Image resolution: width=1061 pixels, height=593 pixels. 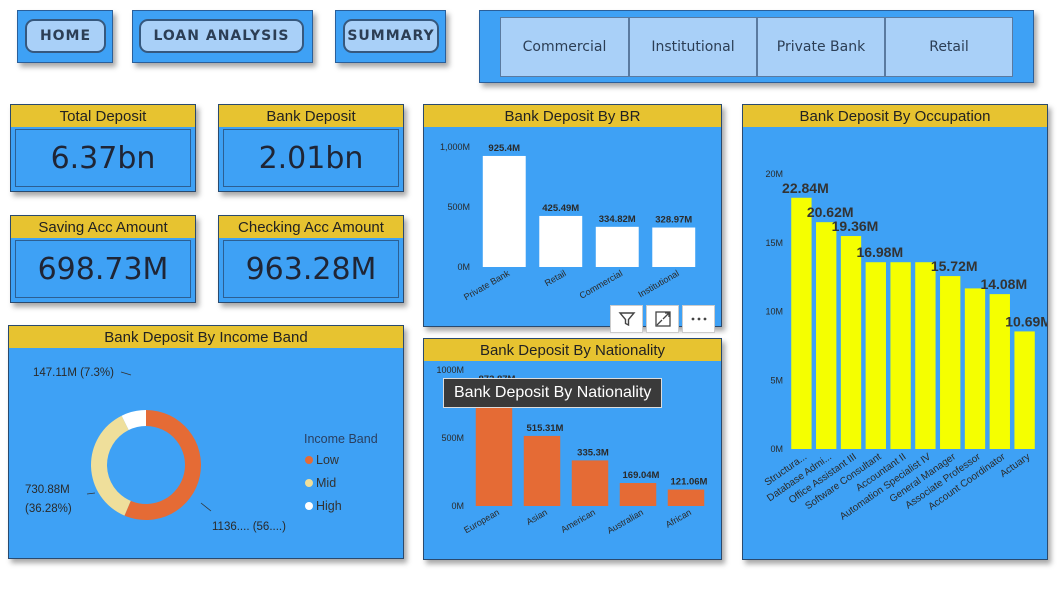 What do you see at coordinates (487, 285) in the screenshot?
I see `x-tick-label: Private Bank` at bounding box center [487, 285].